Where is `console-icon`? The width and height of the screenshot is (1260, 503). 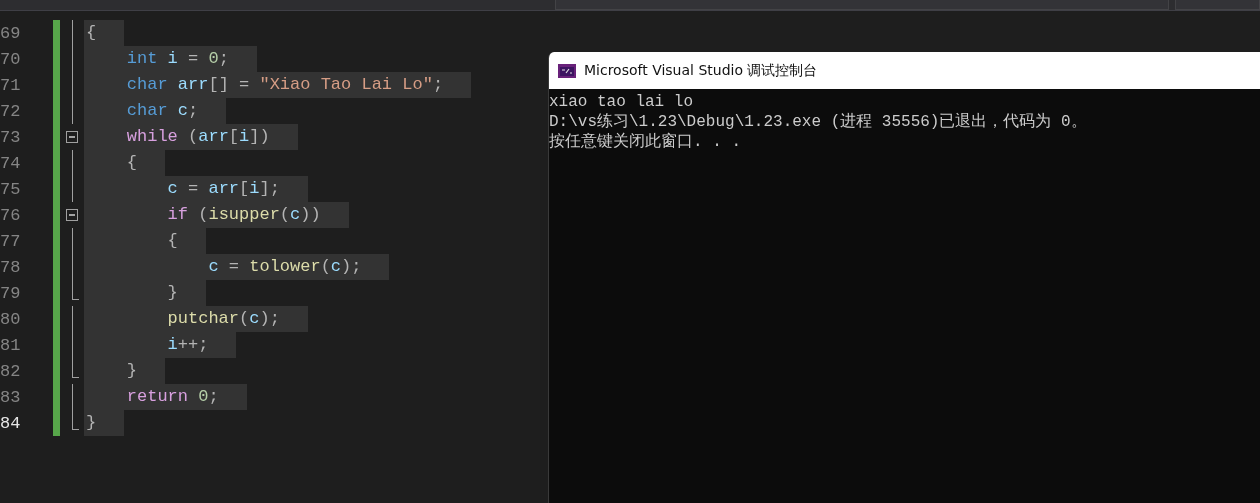 console-icon is located at coordinates (567, 70).